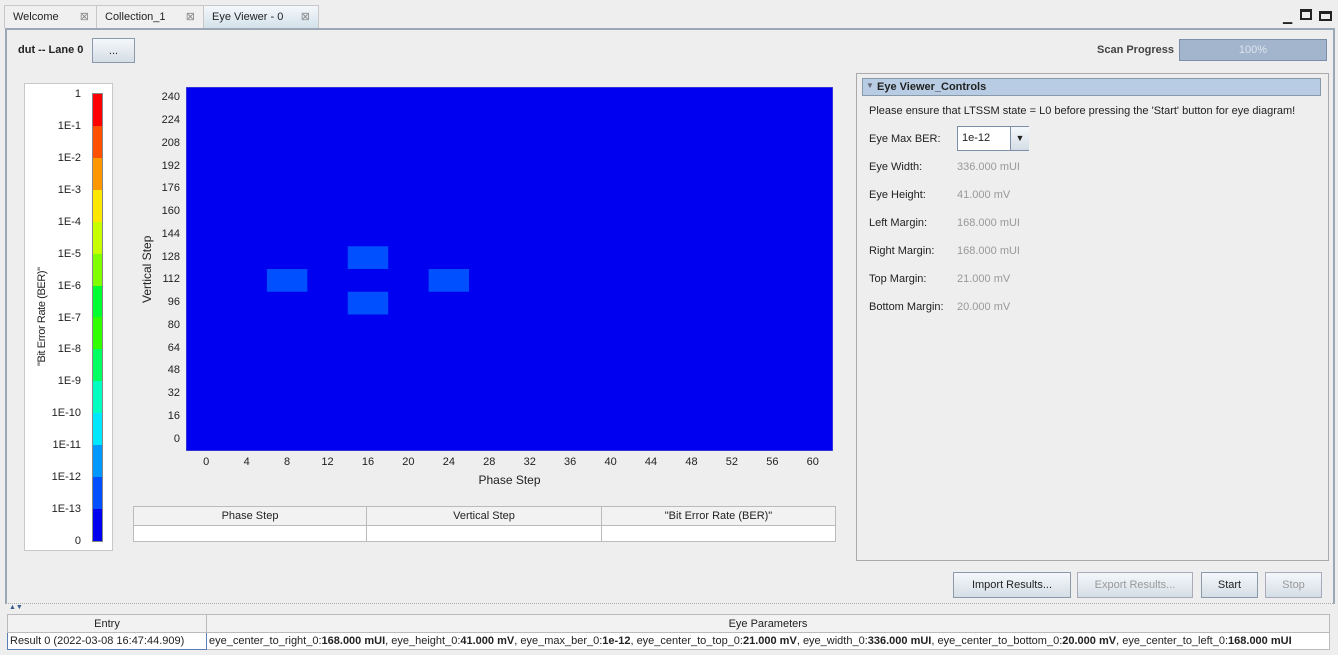 The height and width of the screenshot is (655, 1338). What do you see at coordinates (66, 413) in the screenshot?
I see `colorbar-label: 1E-10` at bounding box center [66, 413].